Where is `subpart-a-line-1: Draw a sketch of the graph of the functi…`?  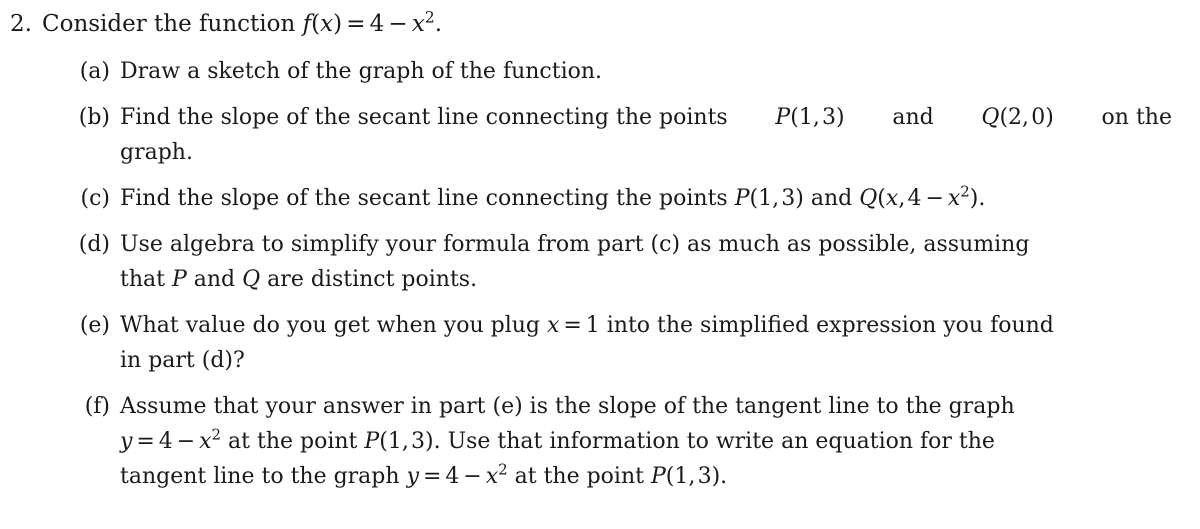 subpart-a-line-1: Draw a sketch of the graph of the functi… is located at coordinates (361, 71).